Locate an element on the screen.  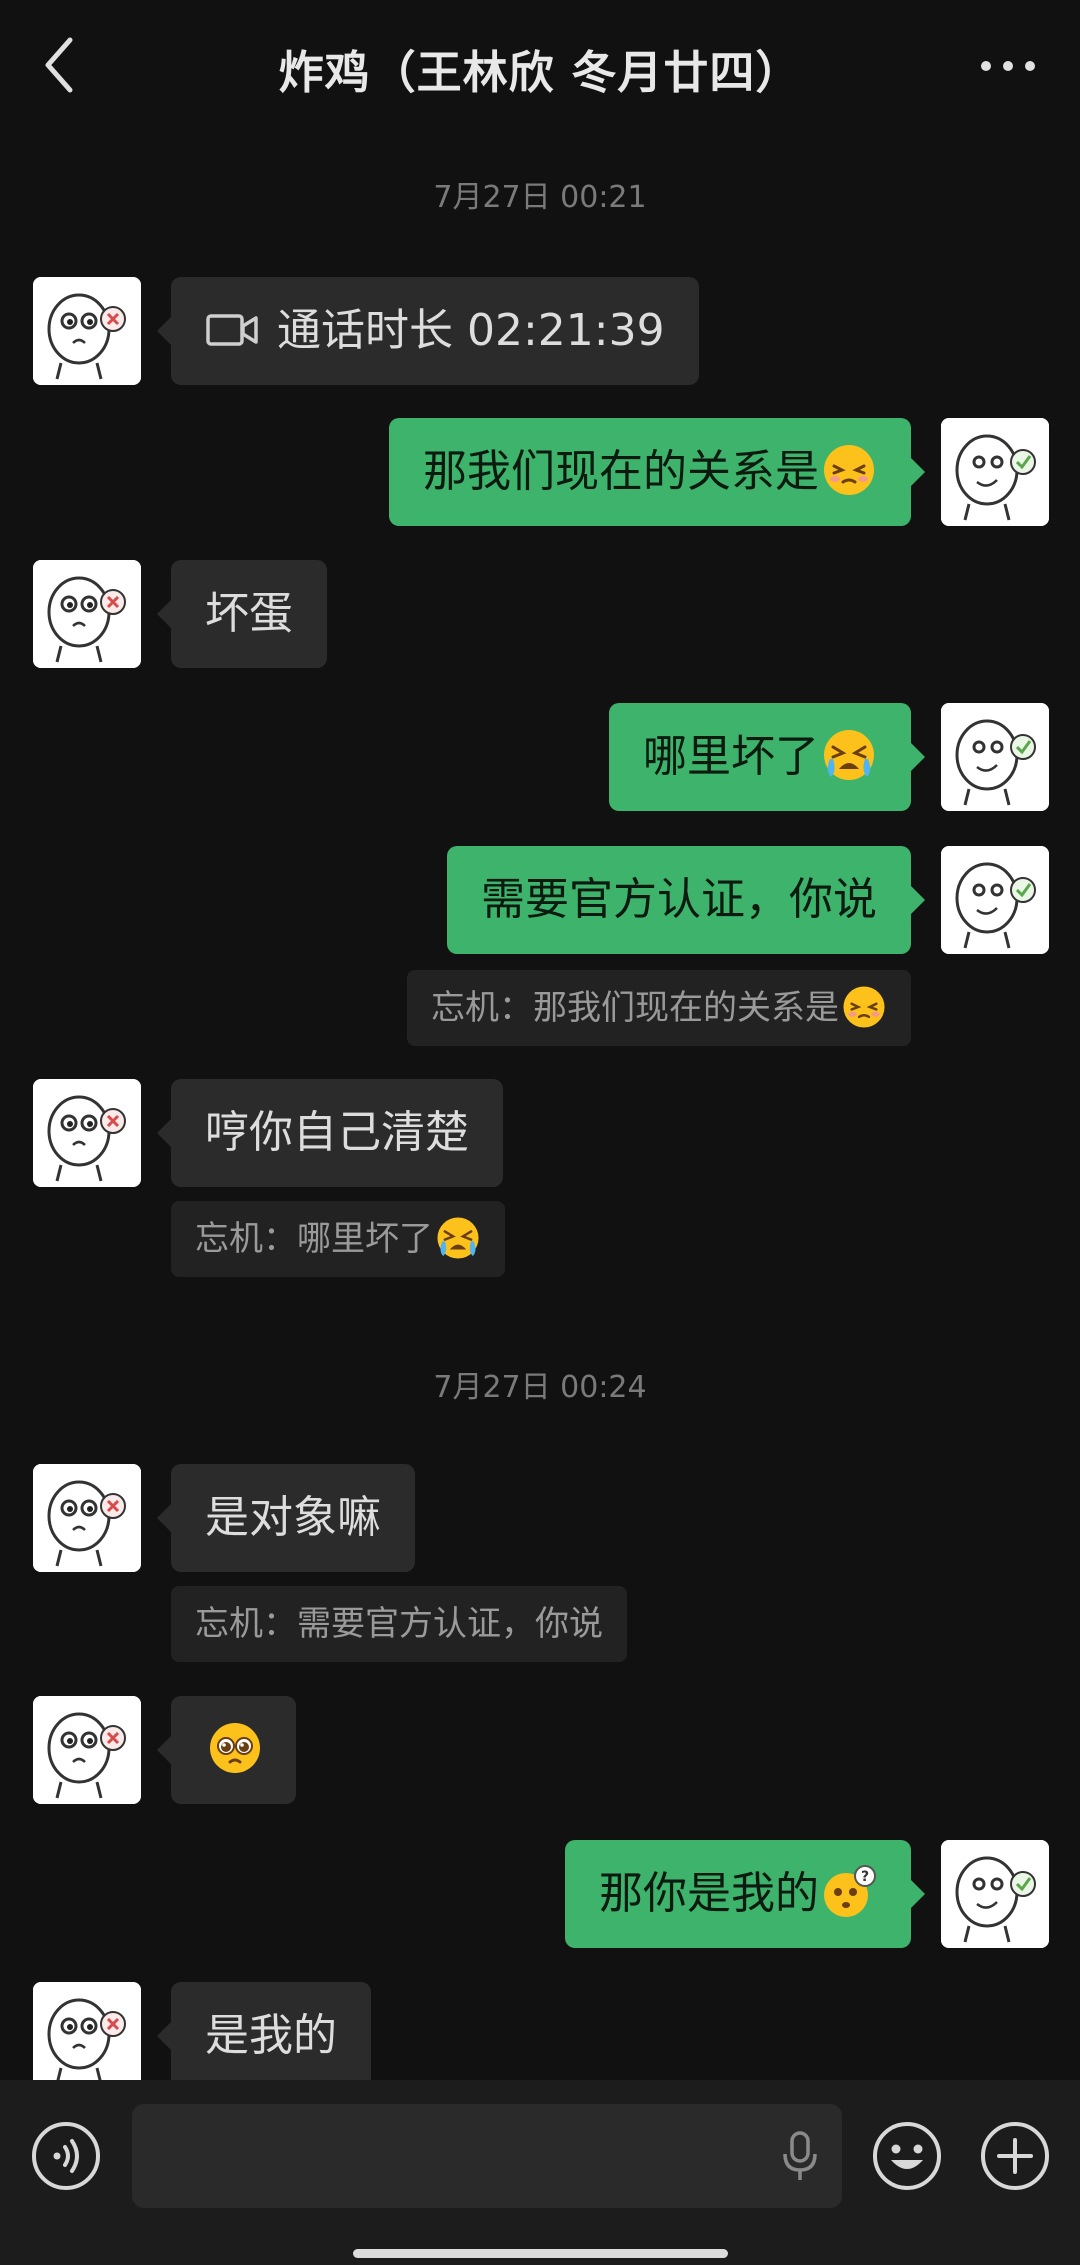
message-bubble-outgoing: 那我们现在的关系是 is located at coordinates (657, 472).